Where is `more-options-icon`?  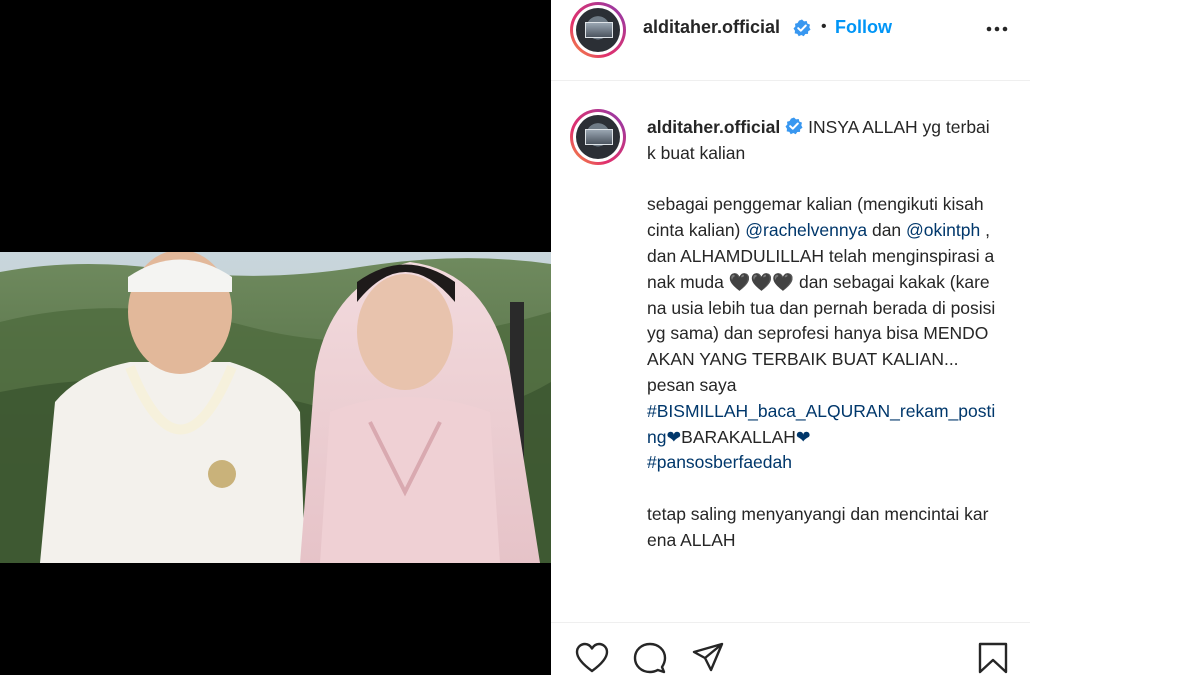
more-options-icon is located at coordinates (997, 29).